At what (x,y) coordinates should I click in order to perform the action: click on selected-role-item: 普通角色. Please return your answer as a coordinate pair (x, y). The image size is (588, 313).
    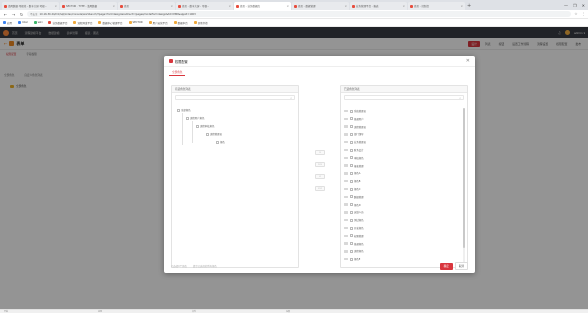
    Looking at the image, I should click on (354, 244).